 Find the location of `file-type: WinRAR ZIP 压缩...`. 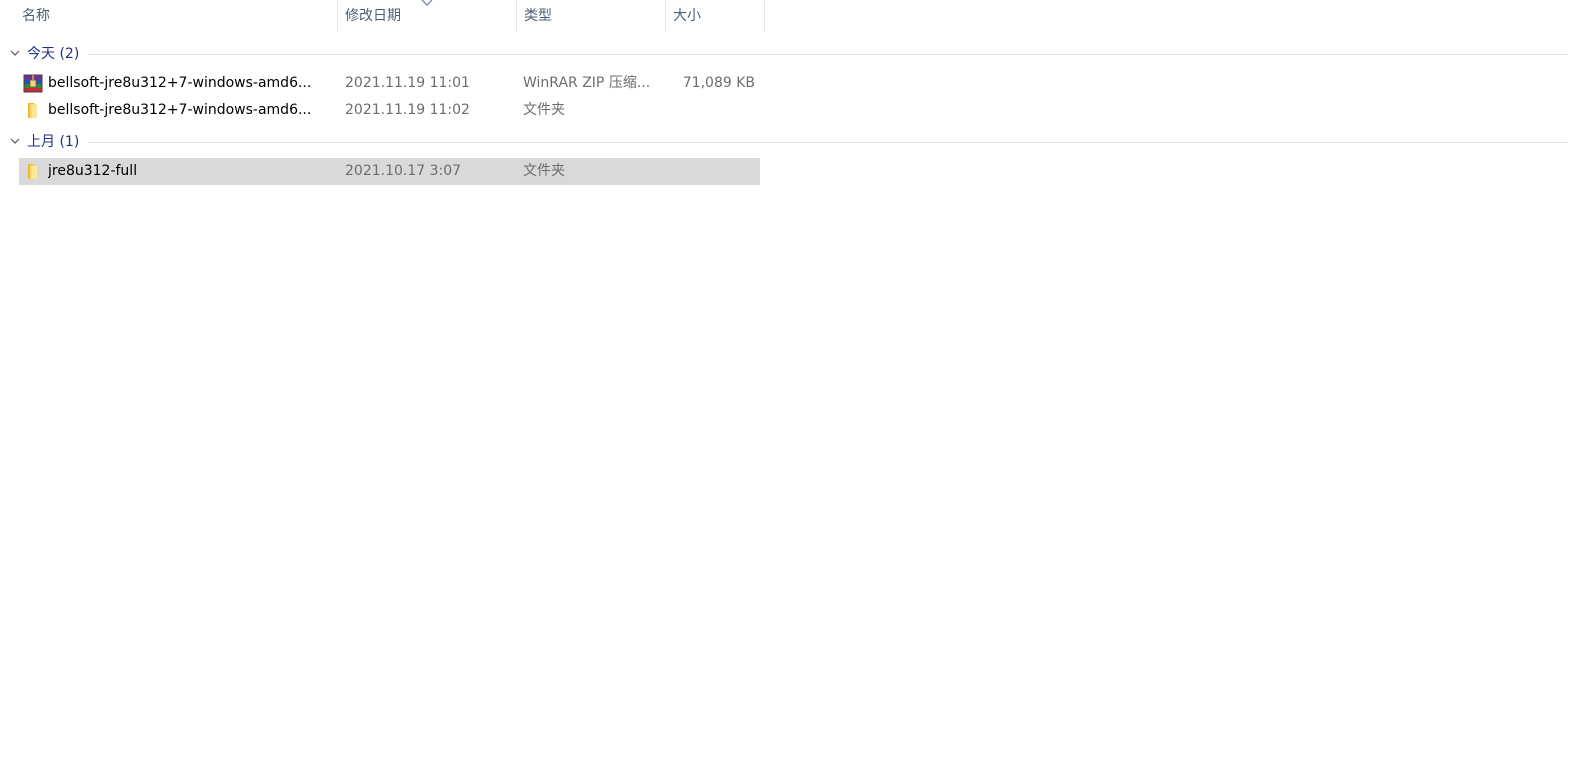

file-type: WinRAR ZIP 压缩... is located at coordinates (587, 83).